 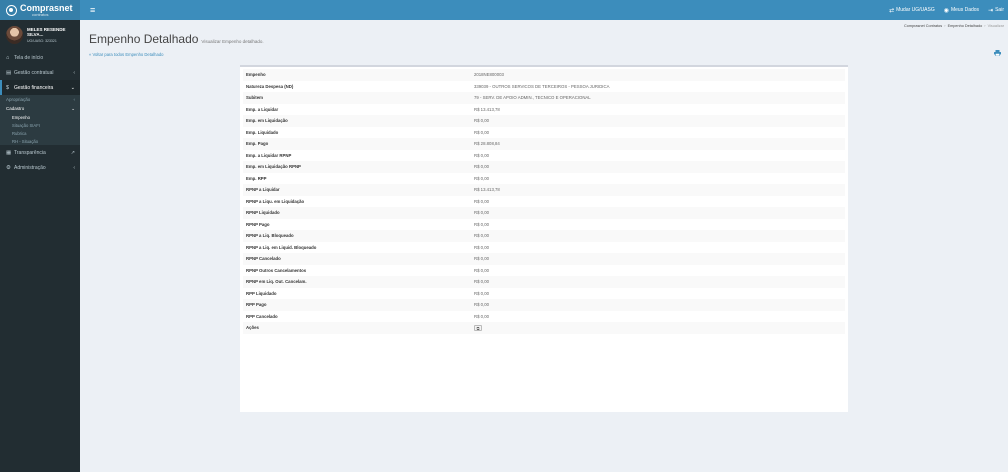 What do you see at coordinates (544, 294) in the screenshot?
I see `table-row: RPP Liquidado R$ 0,00` at bounding box center [544, 294].